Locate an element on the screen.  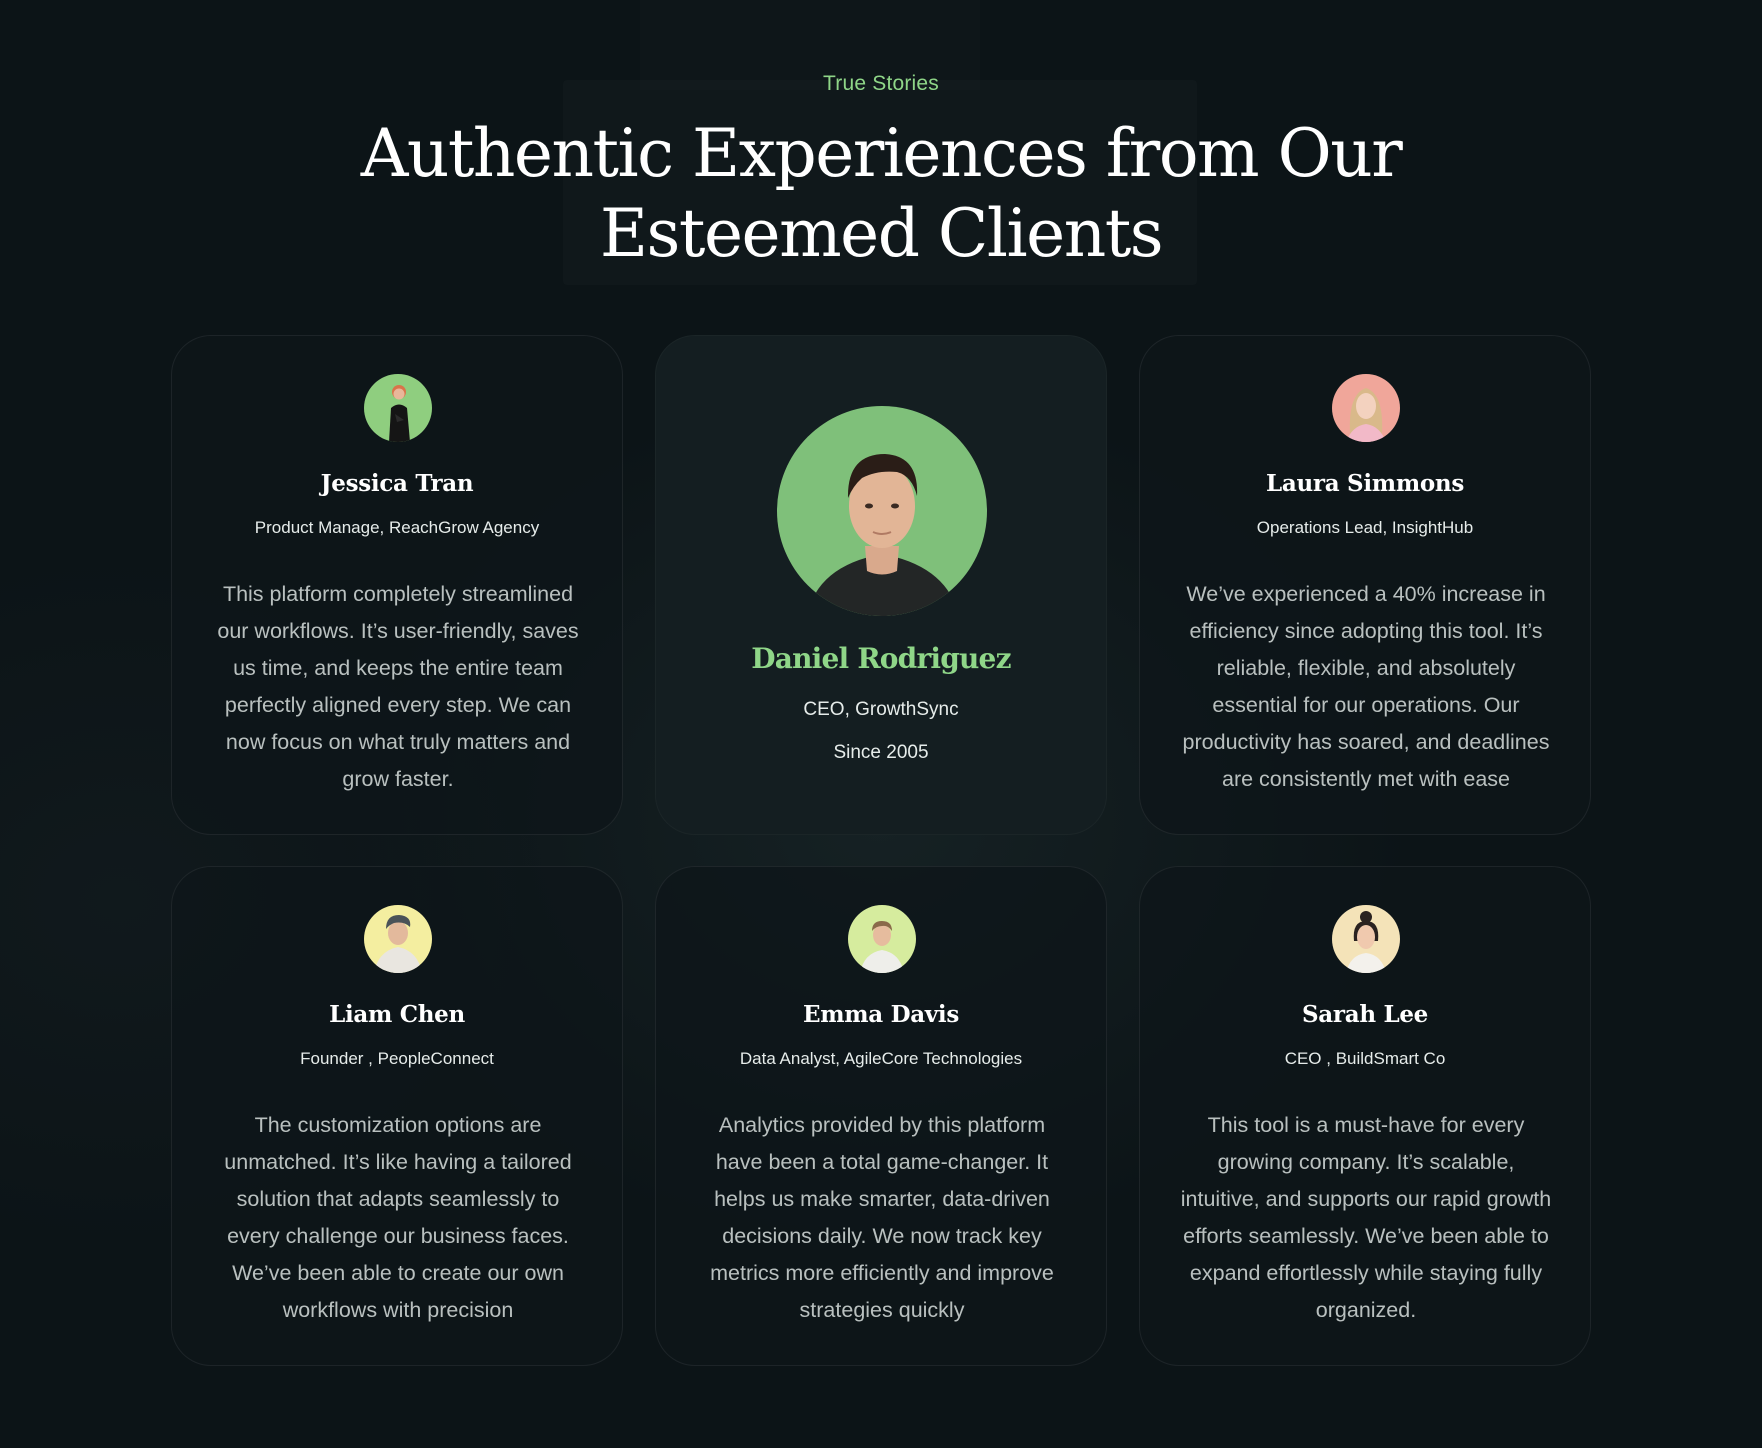
section-eyebrow: True Stories is located at coordinates (881, 83).